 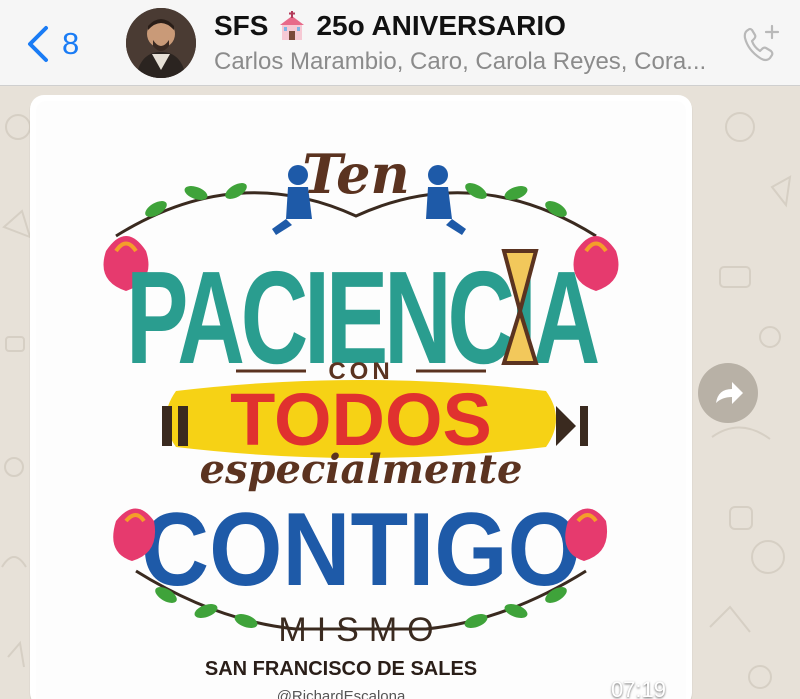 I want to click on text-especialmente: especialmente, so click(x=361, y=469).